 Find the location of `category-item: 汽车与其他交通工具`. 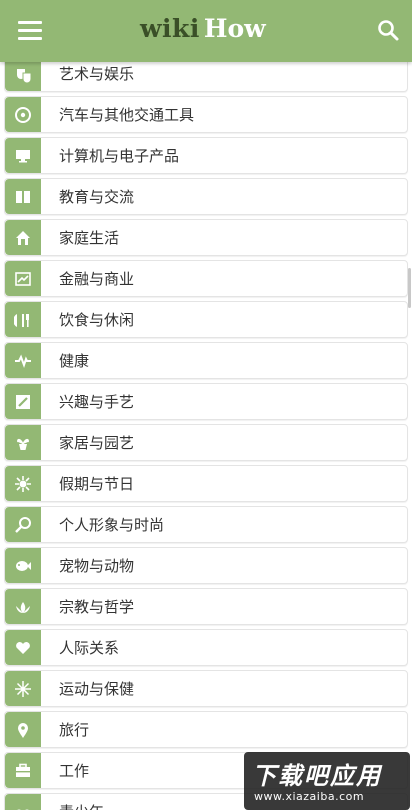

category-item: 汽车与其他交通工具 is located at coordinates (206, 114).